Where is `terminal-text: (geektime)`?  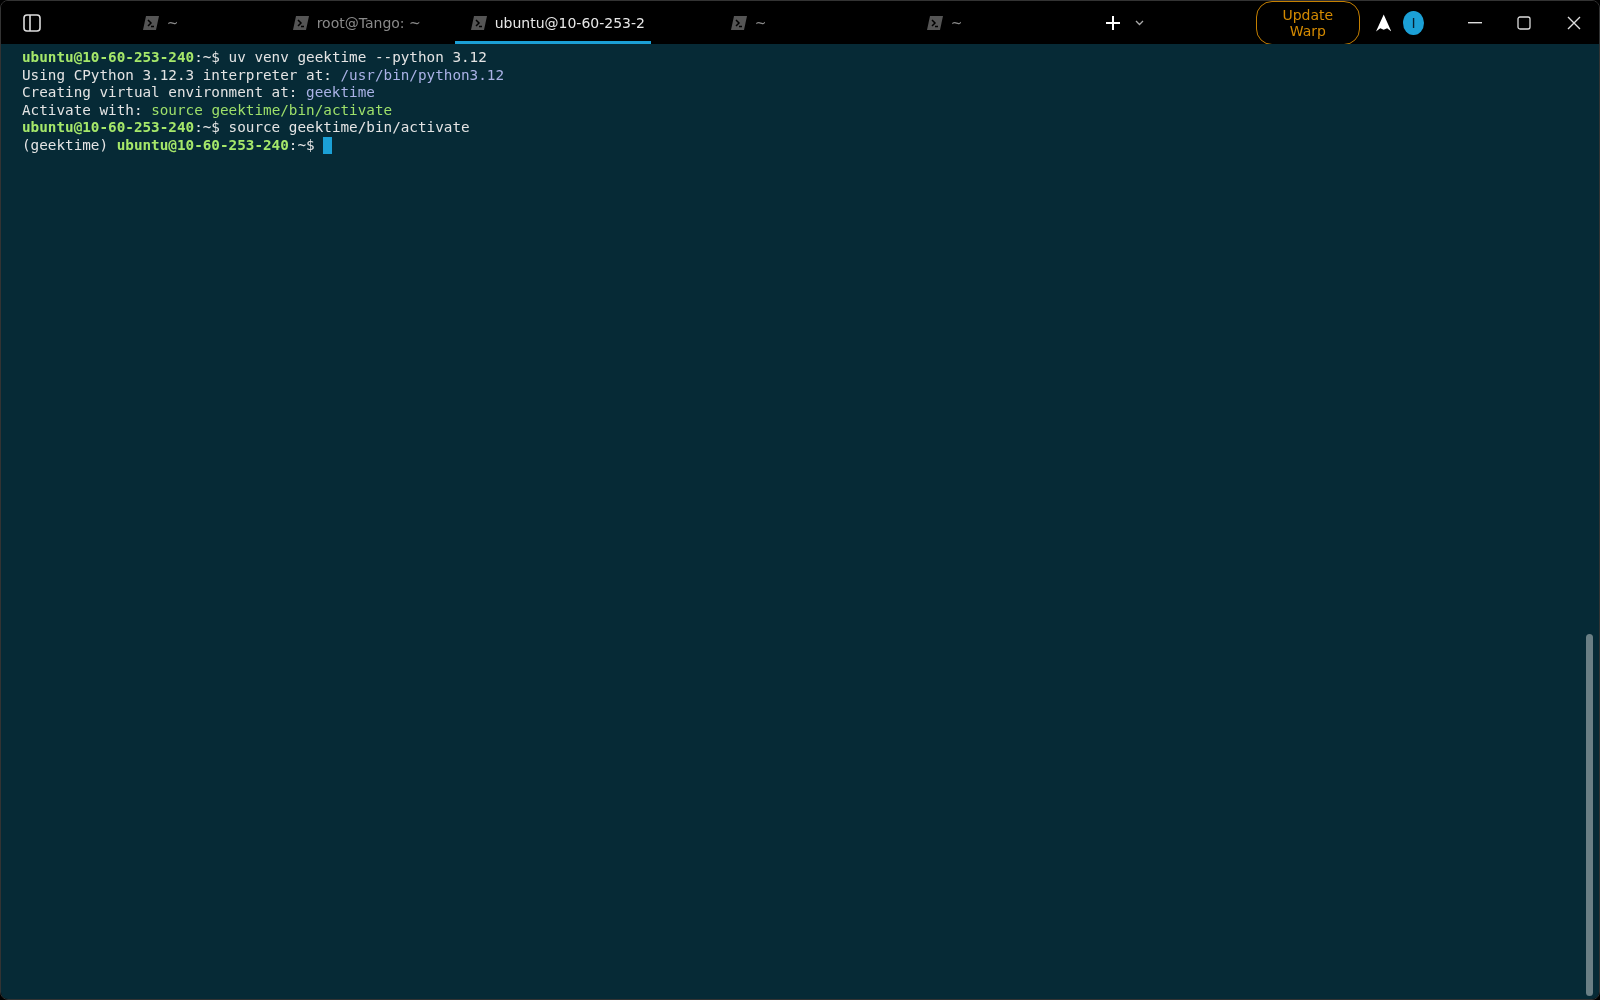 terminal-text: (geektime) is located at coordinates (66, 145).